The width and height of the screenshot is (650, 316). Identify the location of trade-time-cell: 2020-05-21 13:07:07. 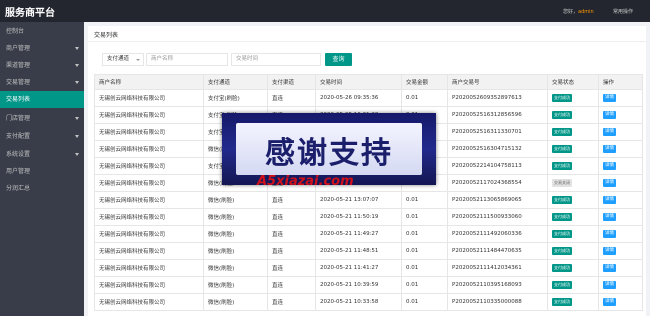
(358, 200).